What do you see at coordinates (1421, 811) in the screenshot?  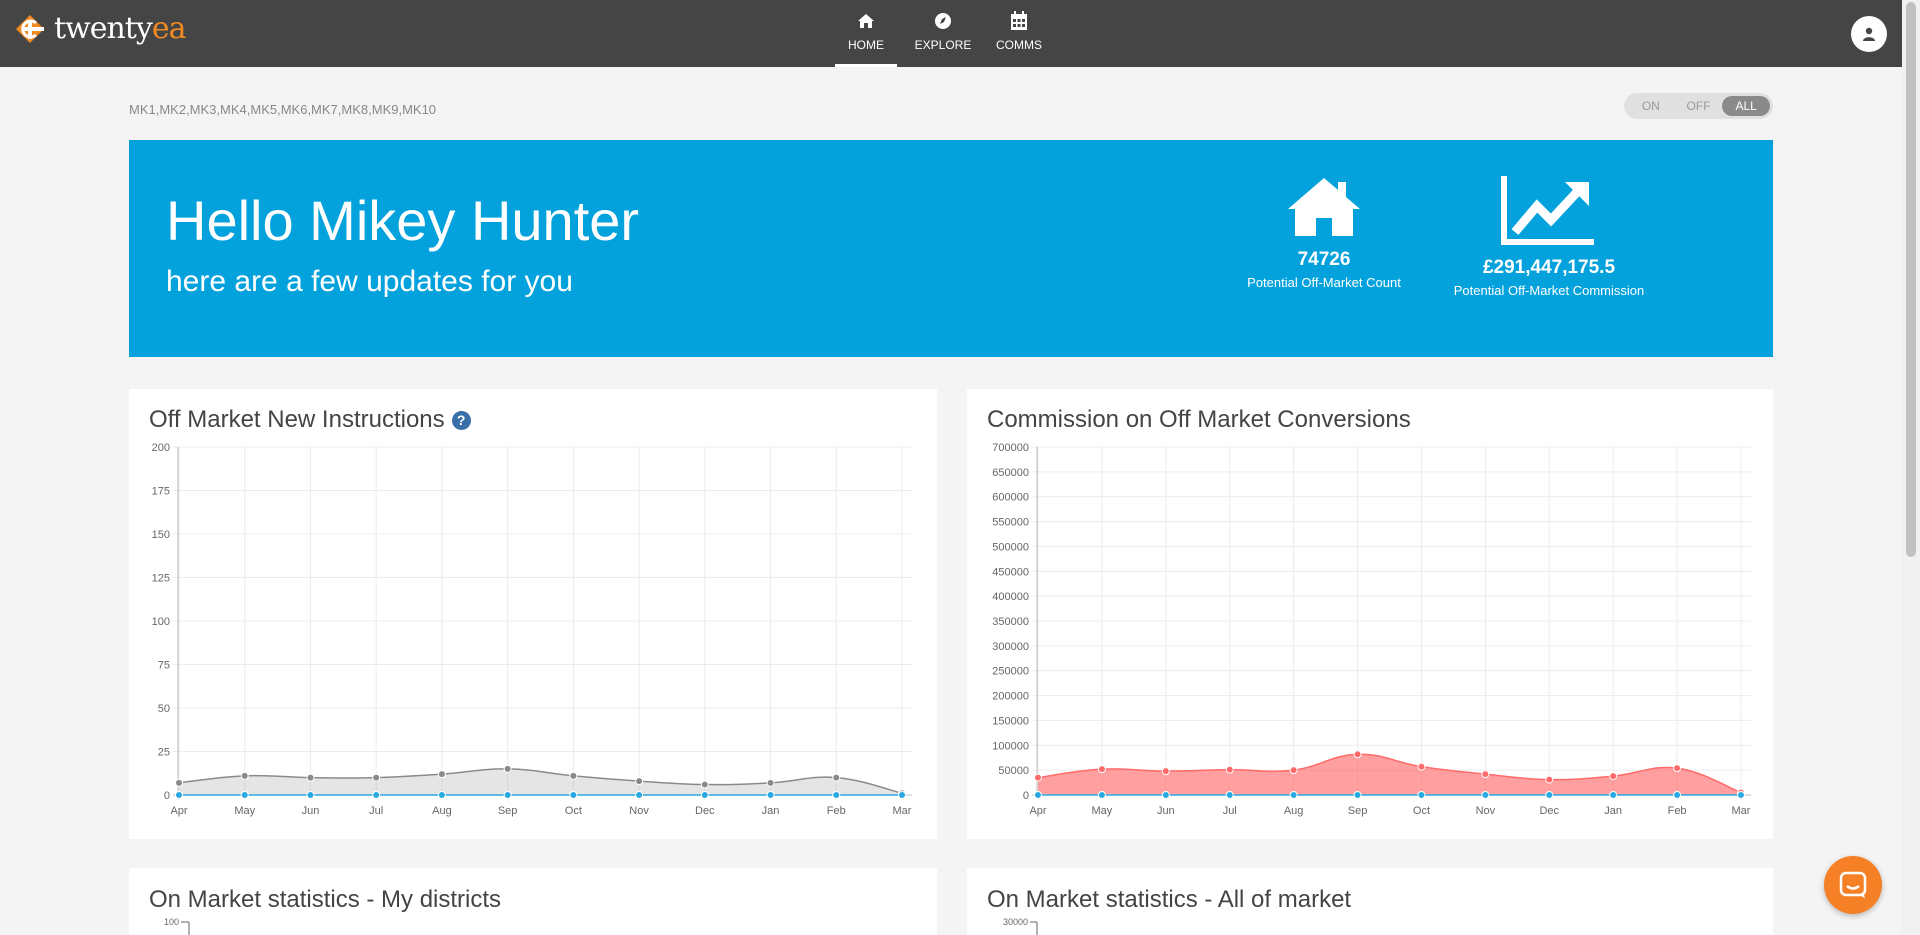 I see `x-tick-label: Oct` at bounding box center [1421, 811].